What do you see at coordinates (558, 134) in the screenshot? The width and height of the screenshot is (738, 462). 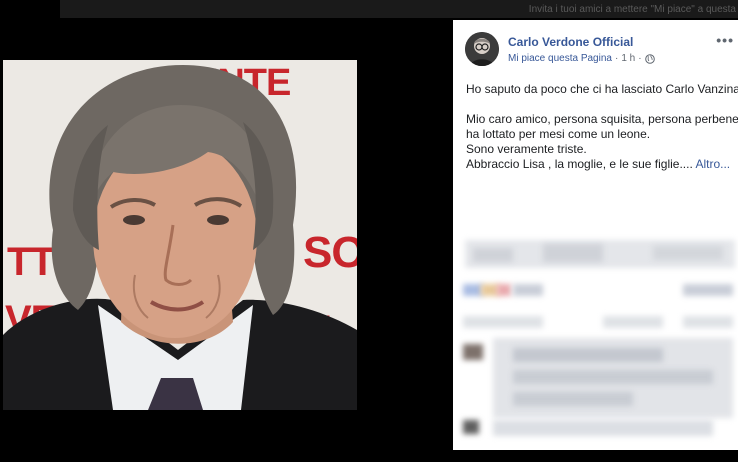 I see `post-line: ha lottato per mesi come un leone.` at bounding box center [558, 134].